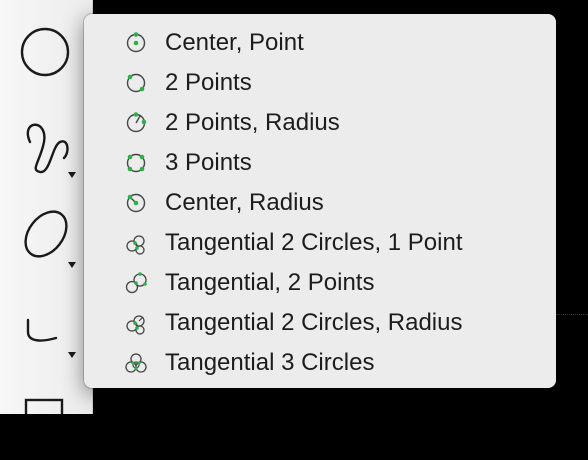 The image size is (588, 460). What do you see at coordinates (320, 83) in the screenshot?
I see `menu-item-2-points: 2 Points` at bounding box center [320, 83].